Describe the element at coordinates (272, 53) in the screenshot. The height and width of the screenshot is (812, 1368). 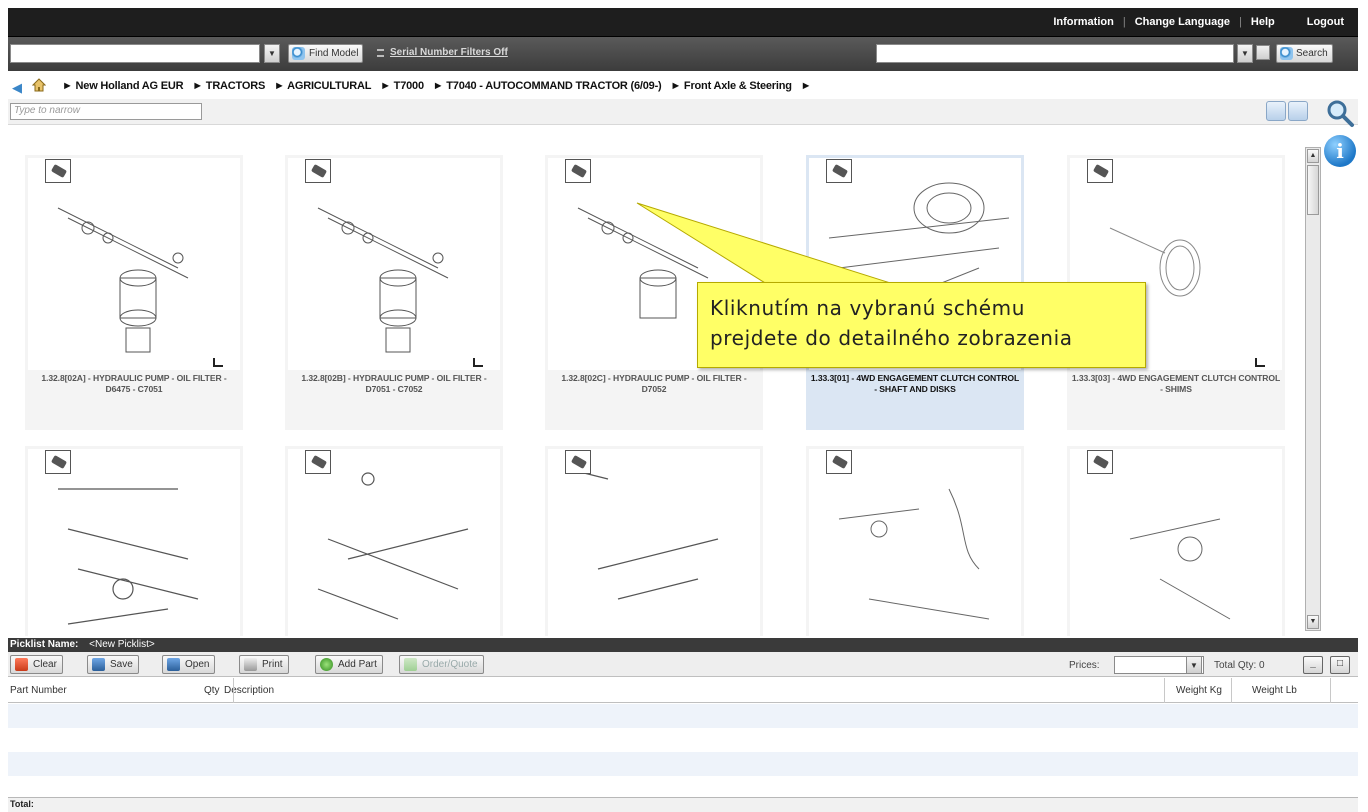
I see `model-combo-dropdown-icon: ▼` at that location.